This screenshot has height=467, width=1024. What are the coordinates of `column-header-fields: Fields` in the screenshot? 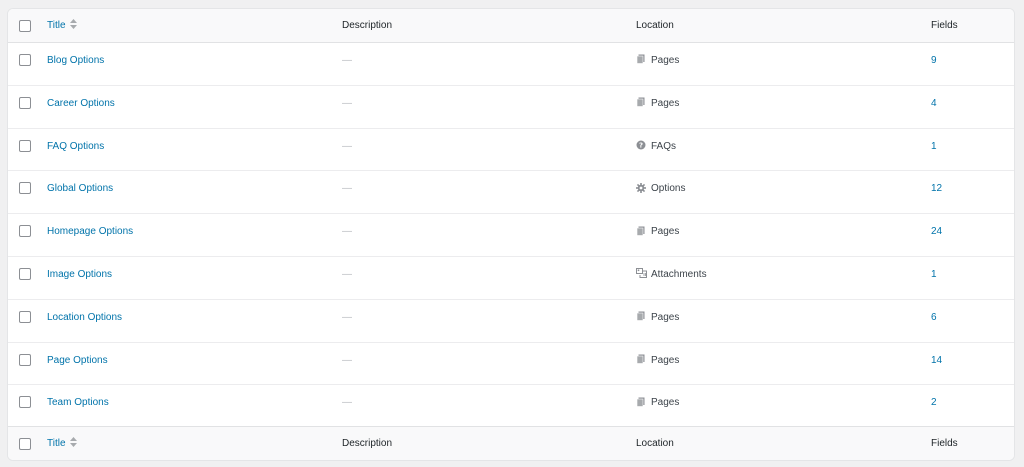 It's located at (944, 25).